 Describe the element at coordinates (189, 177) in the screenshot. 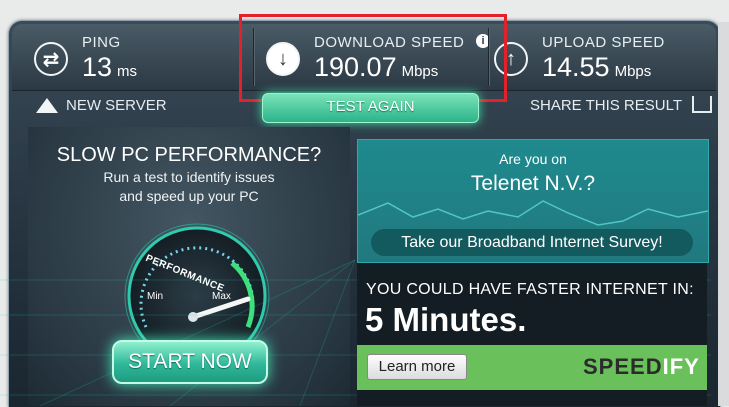

I see `promo-line-1: Run a test to identify issues` at that location.